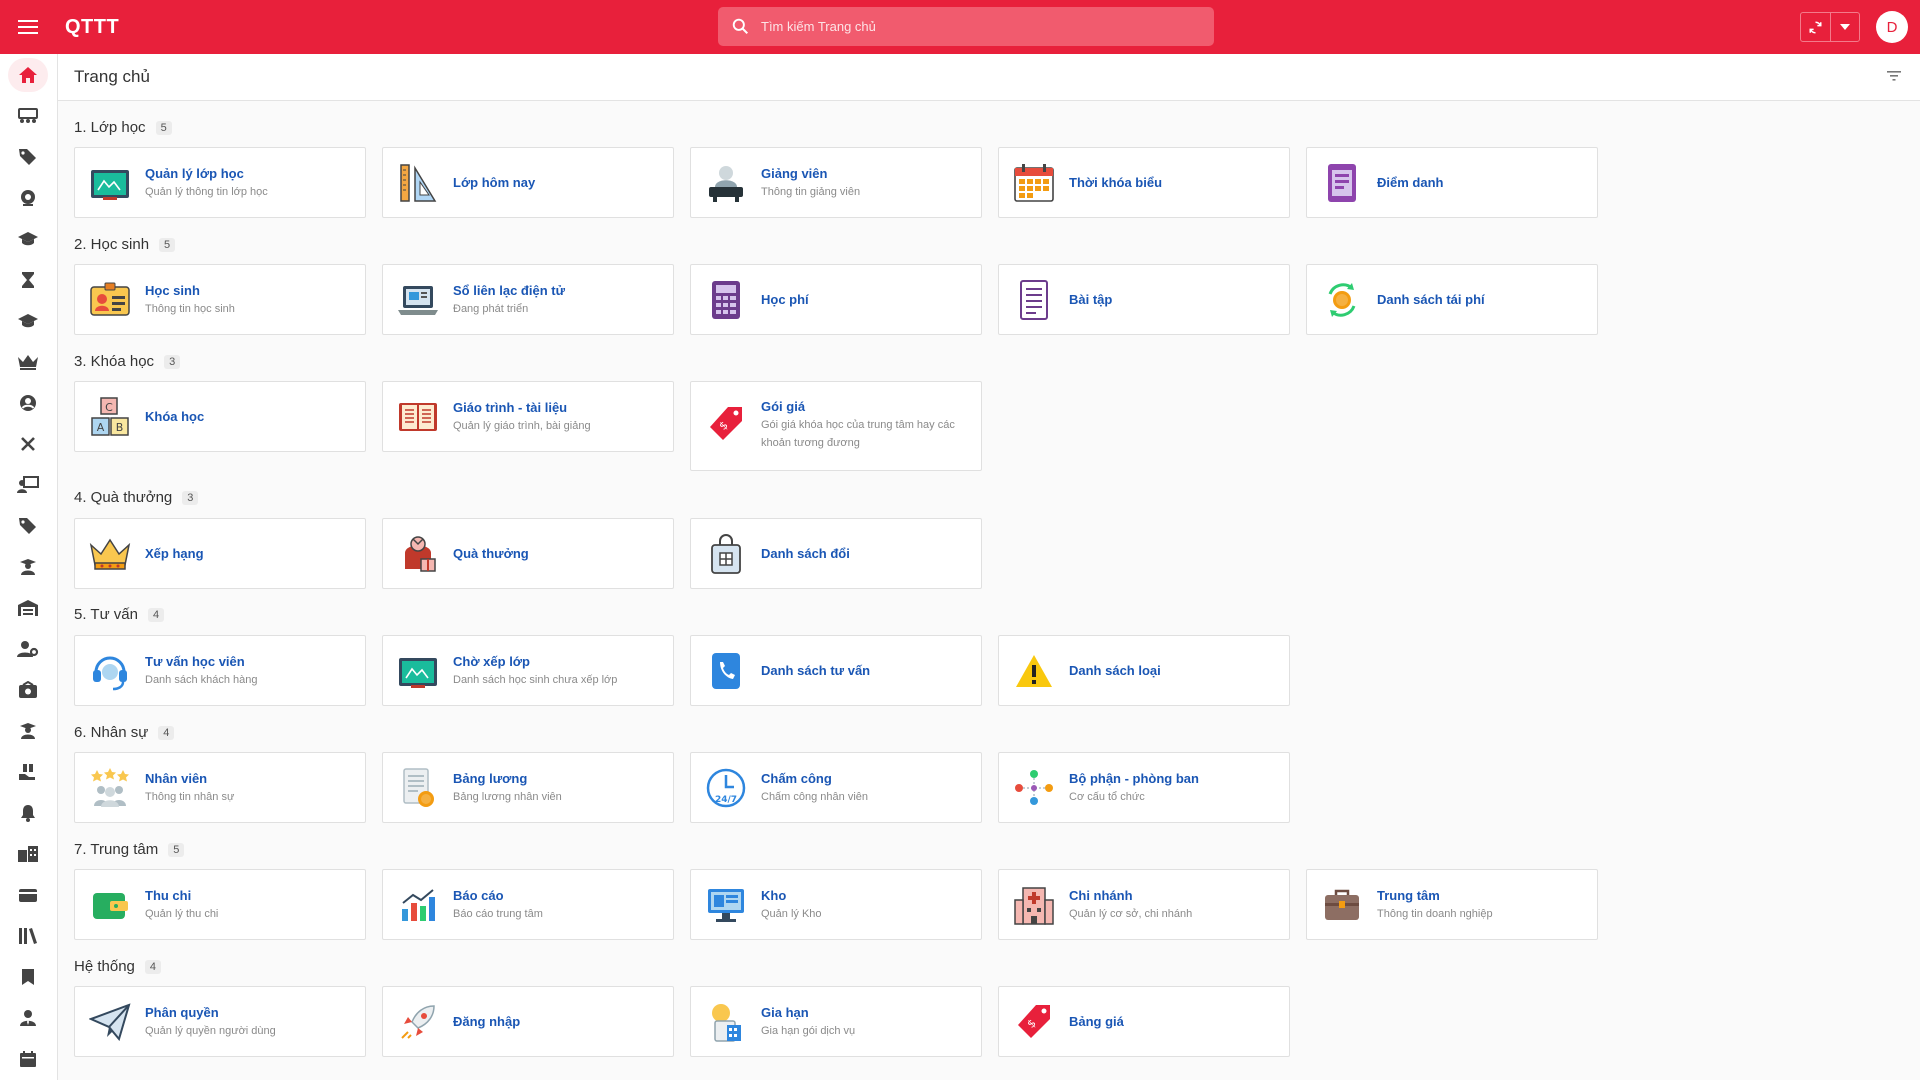  What do you see at coordinates (796, 778) in the screenshot?
I see `card-title: Chấm công` at bounding box center [796, 778].